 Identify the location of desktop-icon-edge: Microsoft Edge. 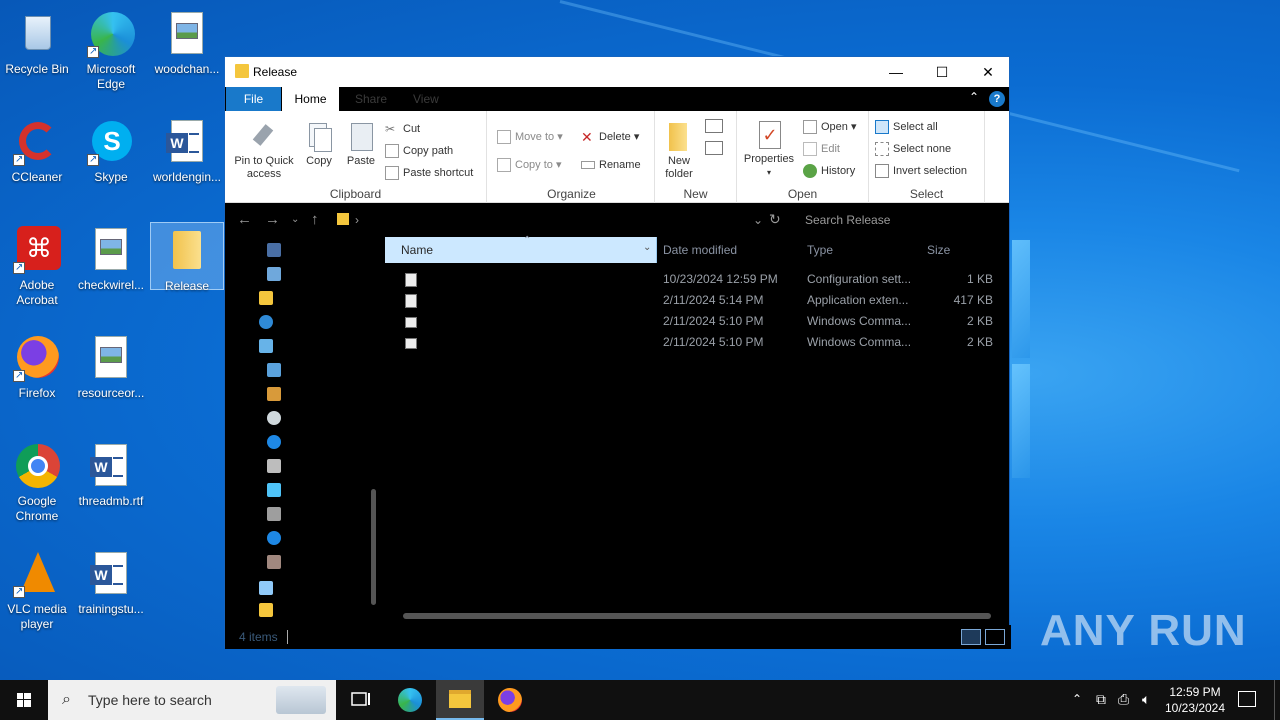
(111, 48).